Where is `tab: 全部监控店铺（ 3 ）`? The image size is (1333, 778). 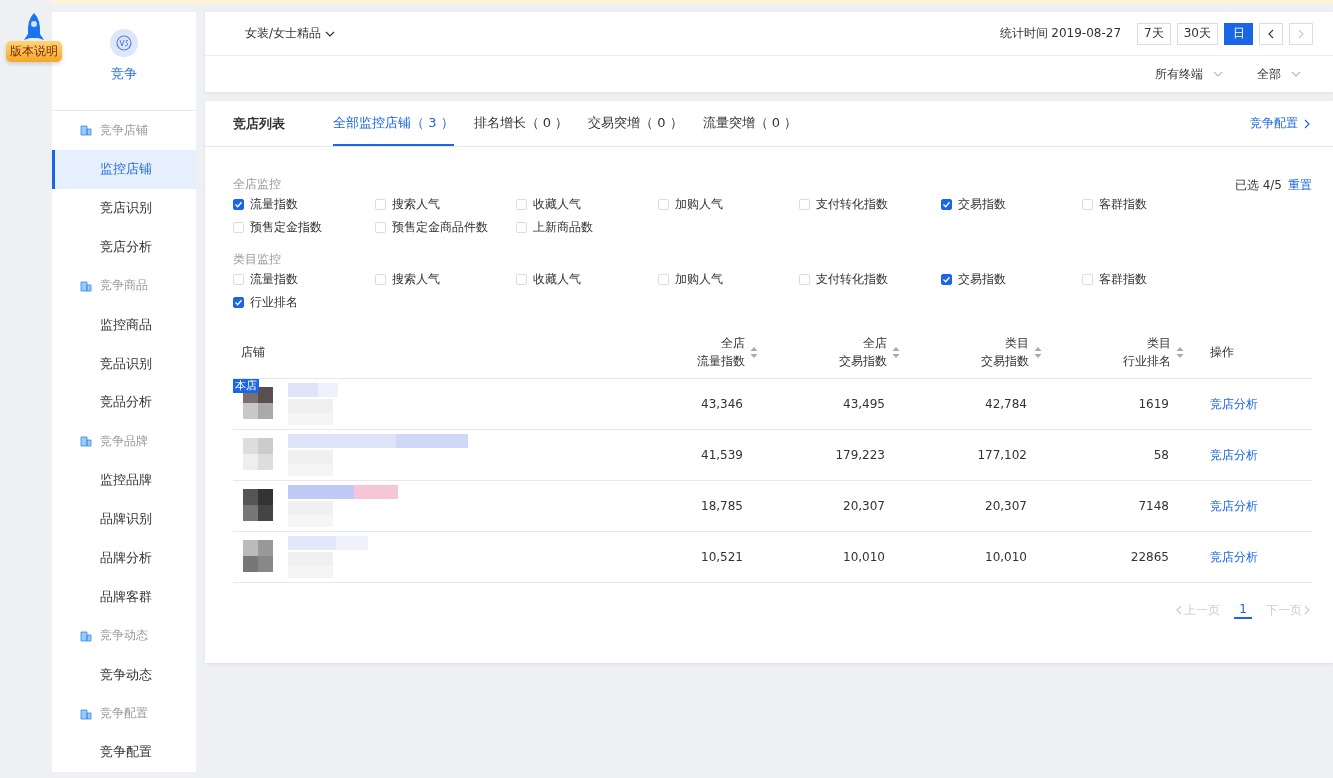 tab: 全部监控店铺（ 3 ） is located at coordinates (393, 123).